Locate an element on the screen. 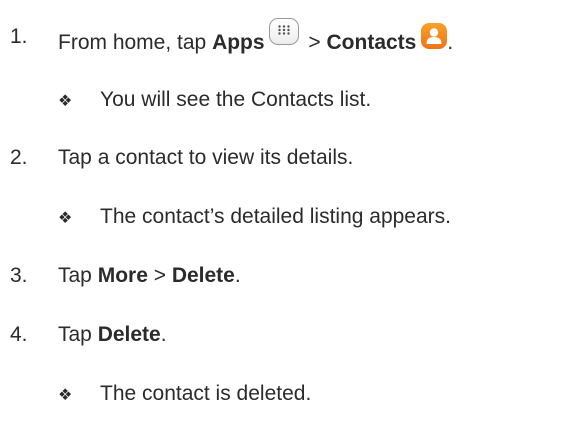  bullet-text: The contact is deleted. is located at coordinates (206, 393).